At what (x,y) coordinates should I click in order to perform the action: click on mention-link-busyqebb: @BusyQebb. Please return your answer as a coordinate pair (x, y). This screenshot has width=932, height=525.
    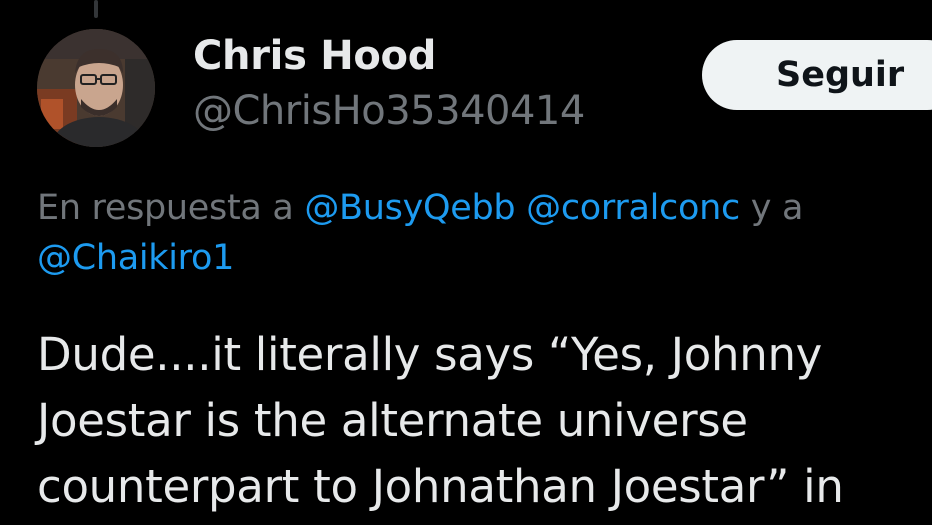
    Looking at the image, I should click on (409, 208).